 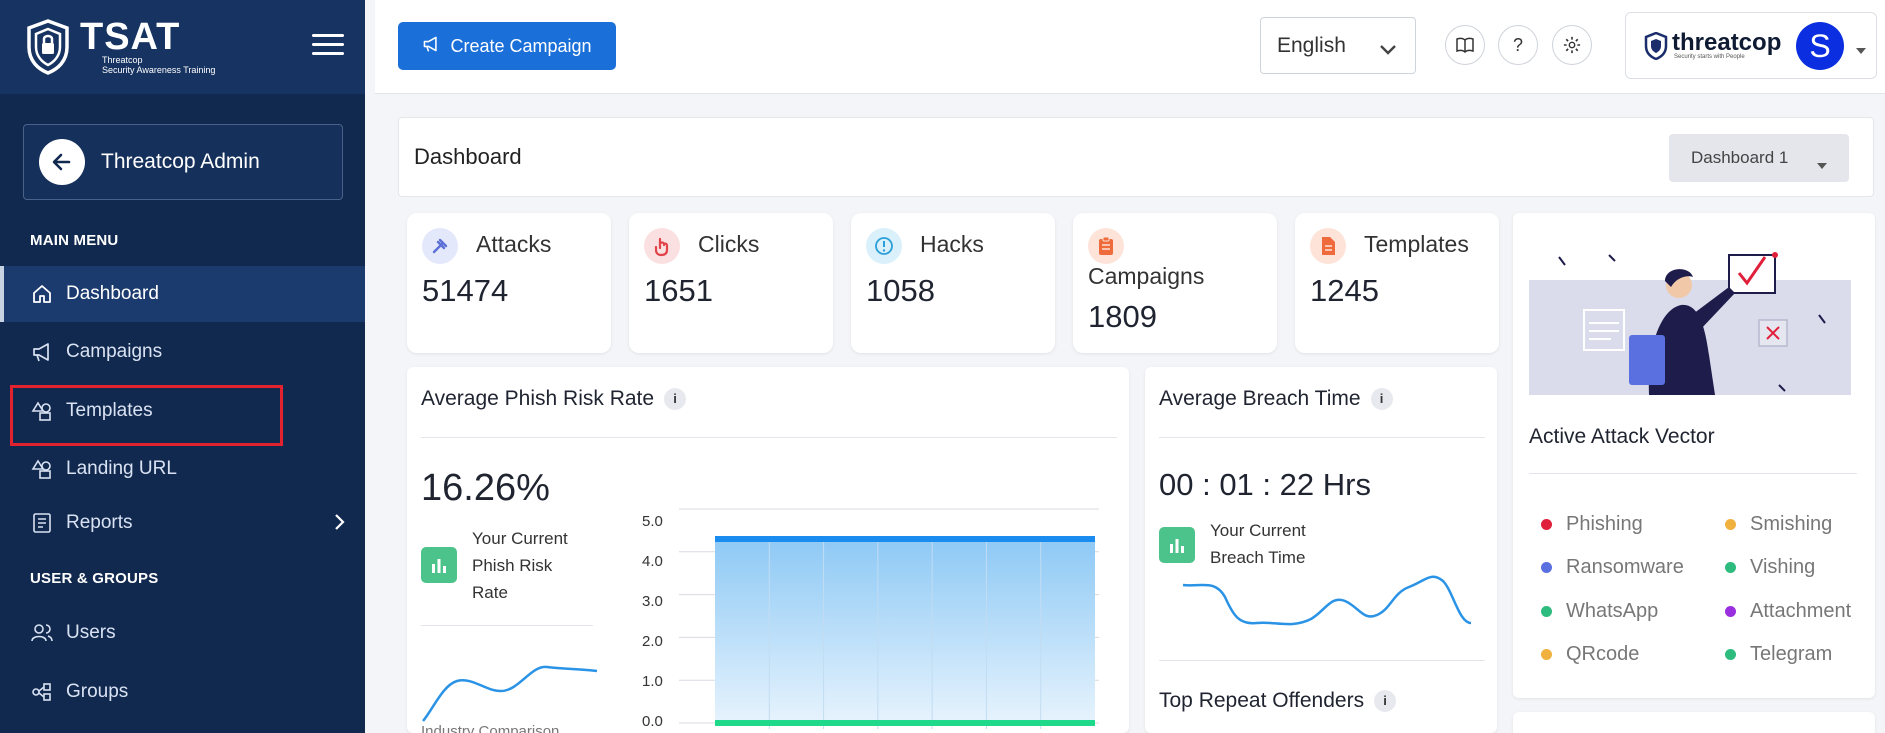 I want to click on report-icon, so click(x=42, y=523).